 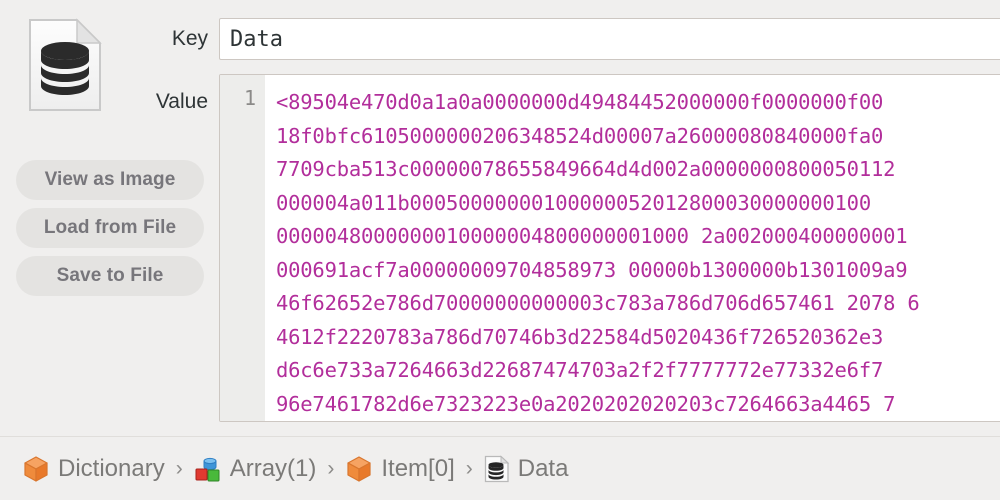 I want to click on breadcrumb-item-item0: Item[0], so click(x=400, y=468).